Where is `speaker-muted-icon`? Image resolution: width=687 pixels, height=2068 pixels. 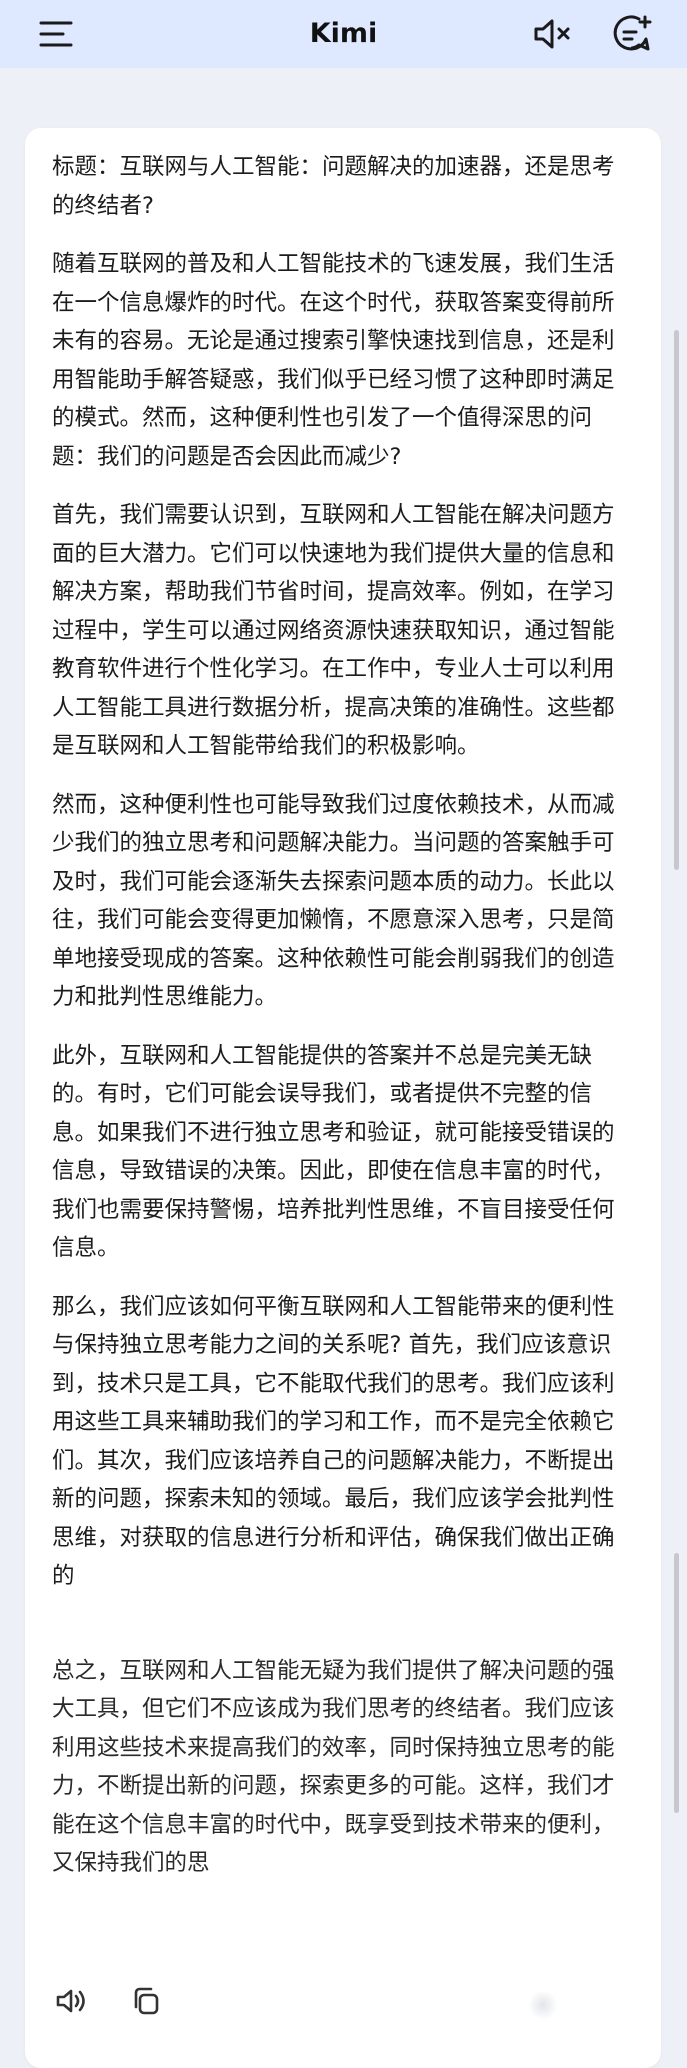
speaker-muted-icon is located at coordinates (552, 34).